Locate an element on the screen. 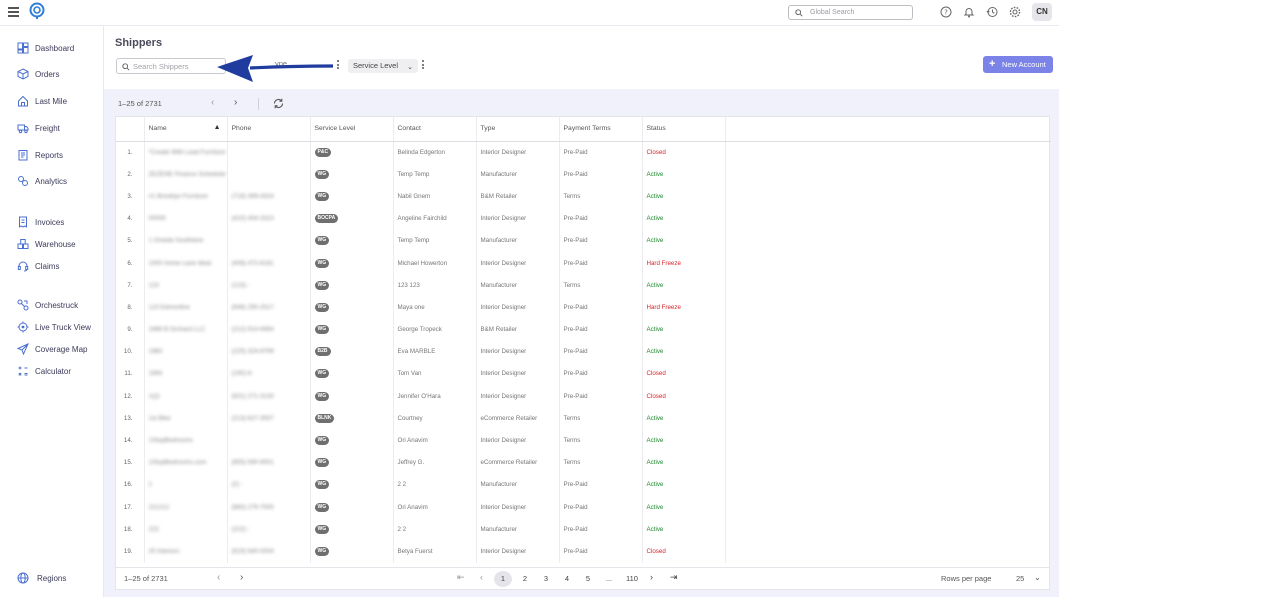  rows-per-page-select: 25 is located at coordinates (1020, 578).